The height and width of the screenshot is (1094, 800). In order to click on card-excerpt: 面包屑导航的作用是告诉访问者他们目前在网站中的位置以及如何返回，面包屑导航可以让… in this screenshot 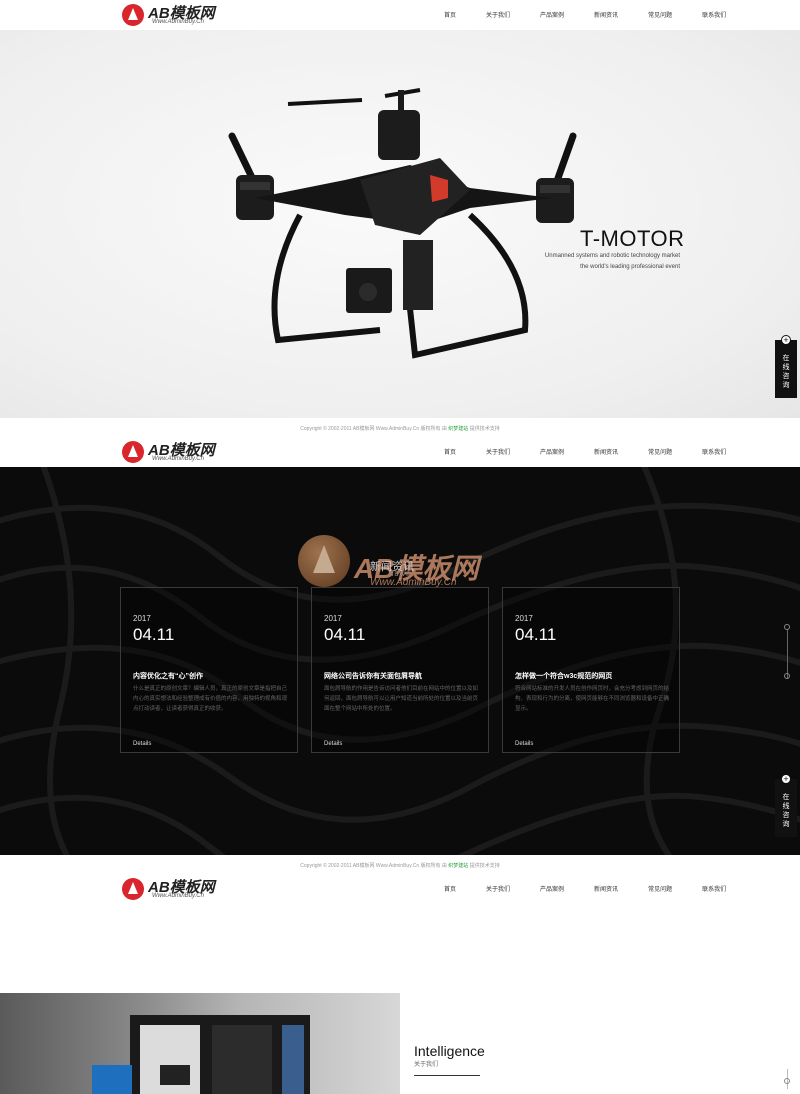, I will do `click(401, 699)`.